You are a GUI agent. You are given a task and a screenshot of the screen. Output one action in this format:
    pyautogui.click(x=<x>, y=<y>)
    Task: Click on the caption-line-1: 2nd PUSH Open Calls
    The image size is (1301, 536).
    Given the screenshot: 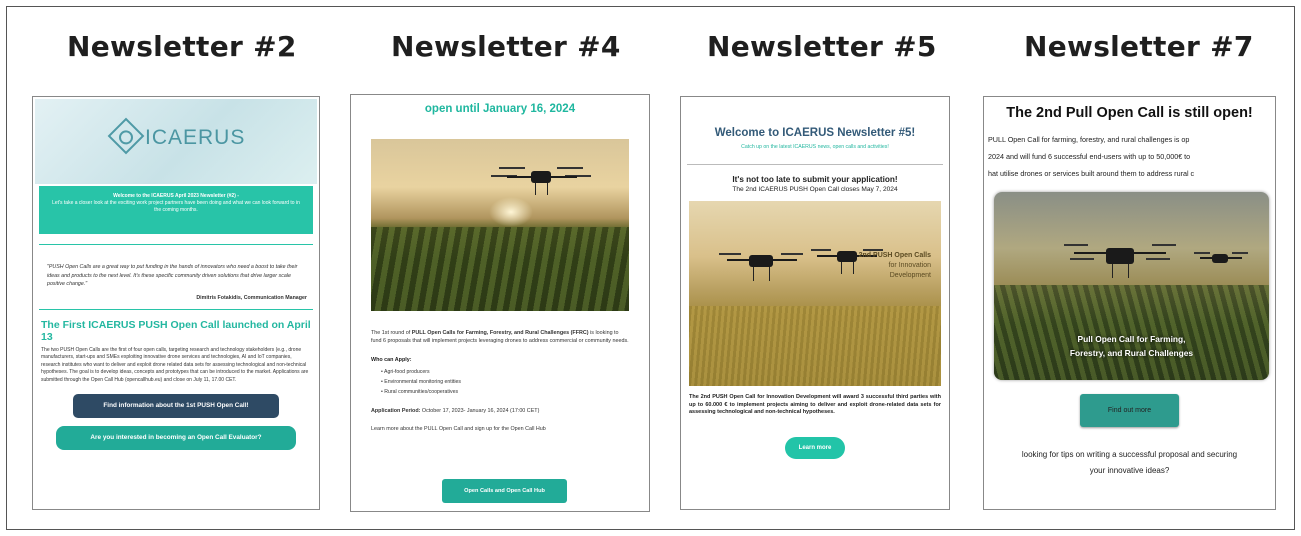 What is the action you would take?
    pyautogui.click(x=894, y=255)
    